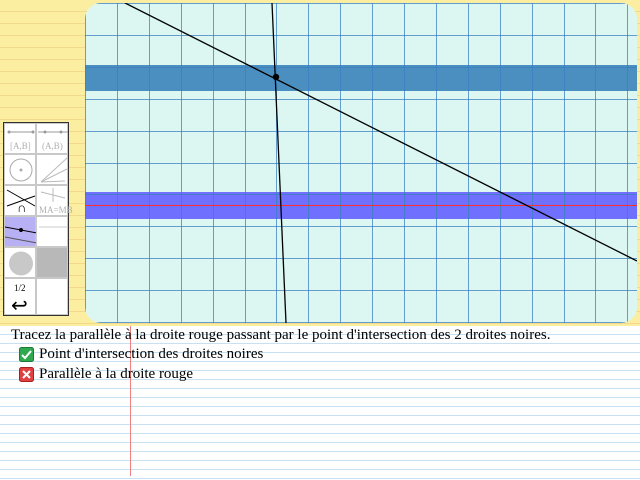 The height and width of the screenshot is (480, 640). I want to click on perpendicular-icon, so click(53, 227).